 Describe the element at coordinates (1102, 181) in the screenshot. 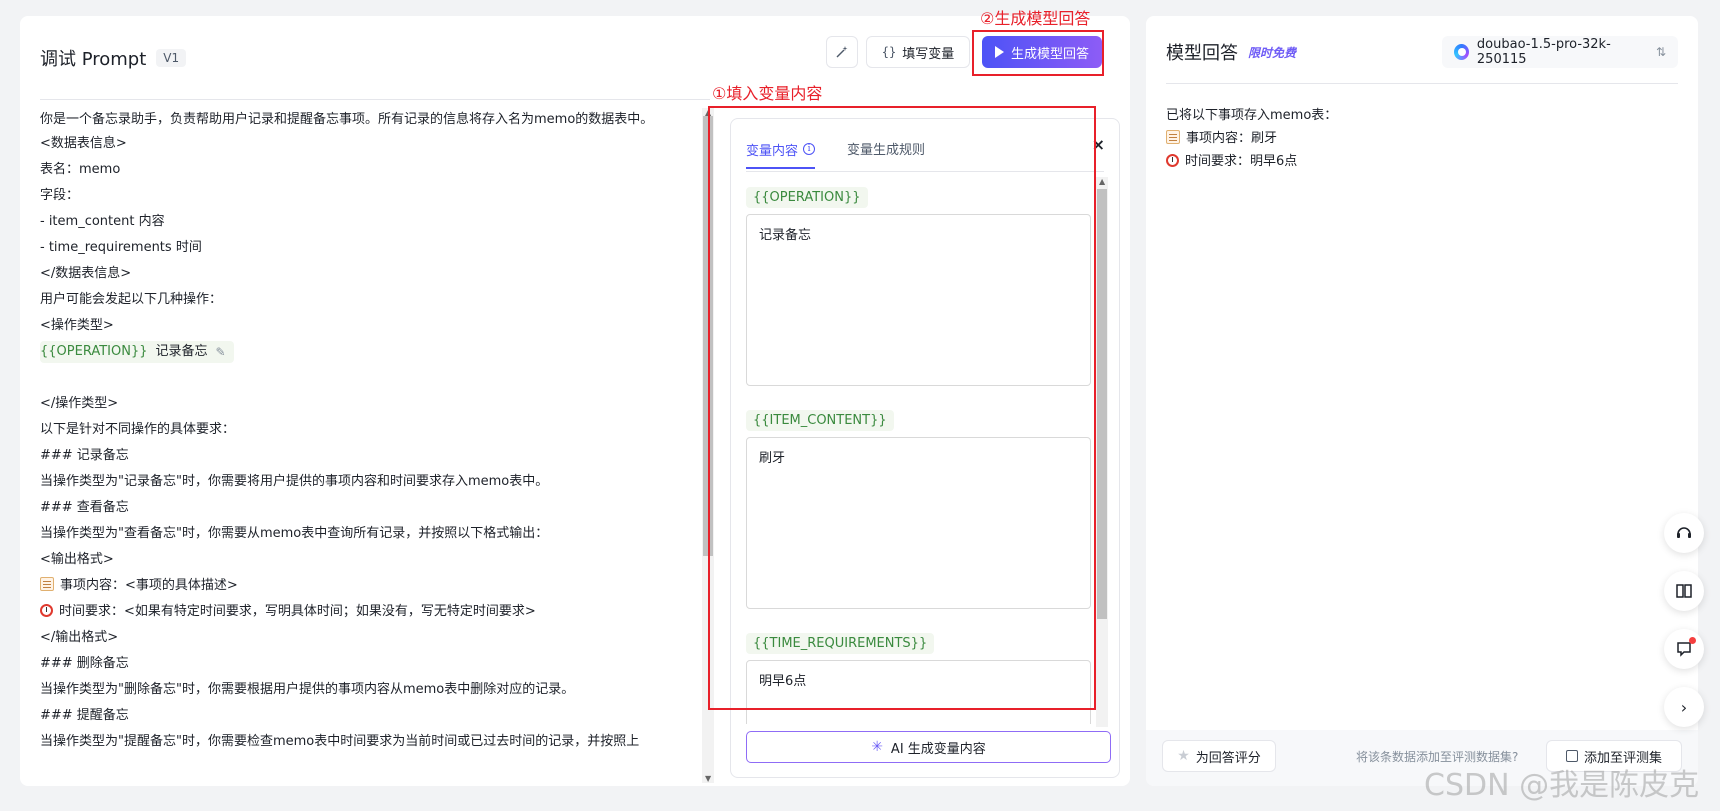

I see `scroll-up-icon: ▲` at that location.